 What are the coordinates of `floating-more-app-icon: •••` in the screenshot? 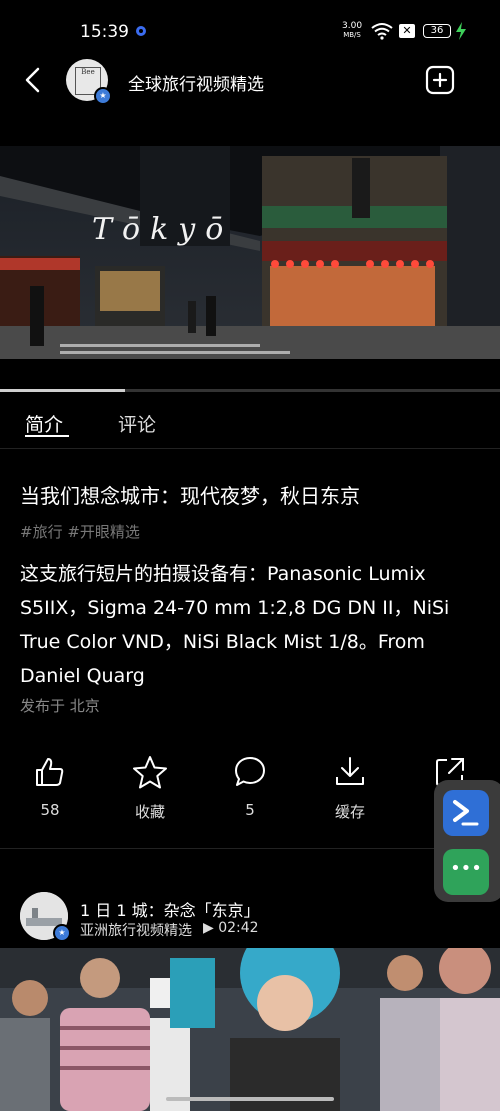 It's located at (466, 872).